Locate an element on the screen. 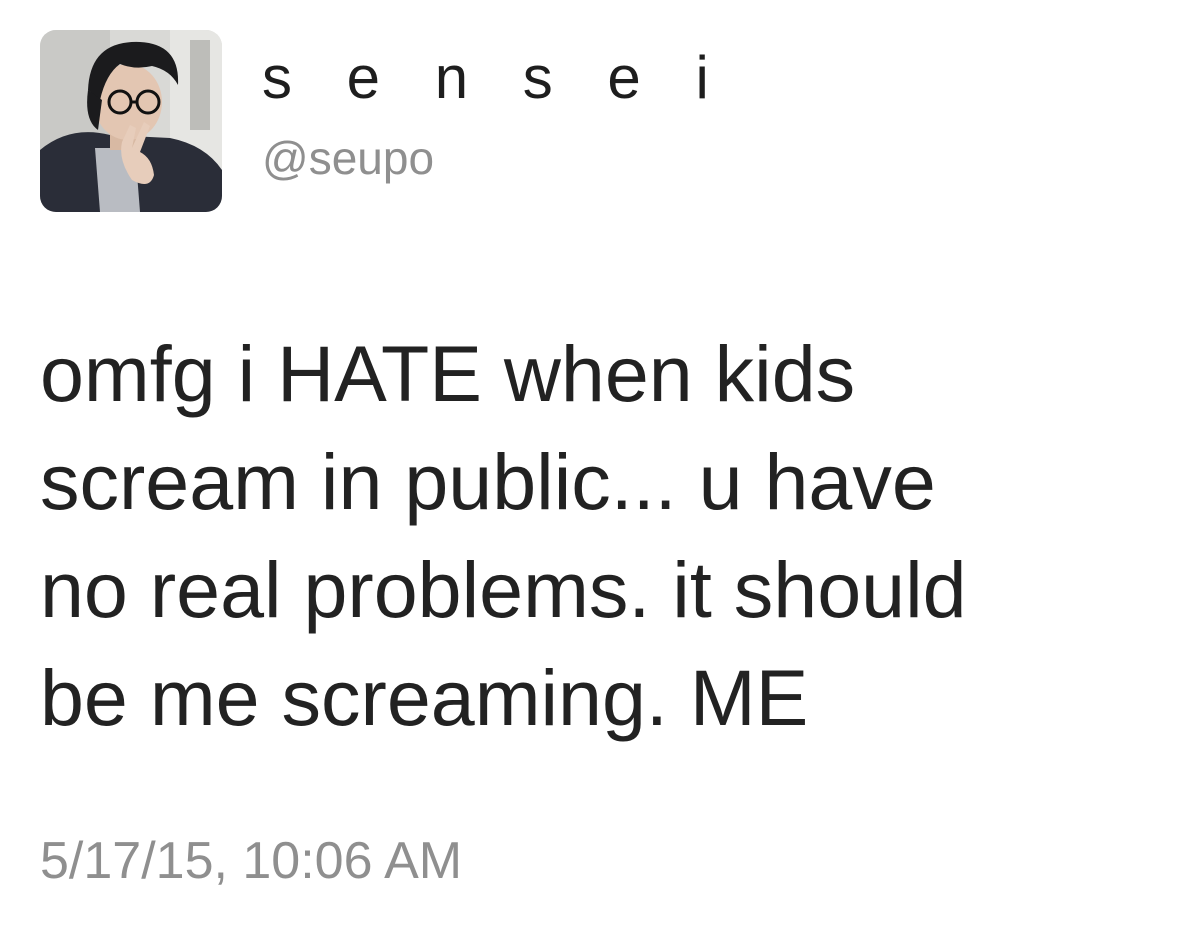 The image size is (1200, 930). display-name: s e n s e i is located at coordinates (495, 78).